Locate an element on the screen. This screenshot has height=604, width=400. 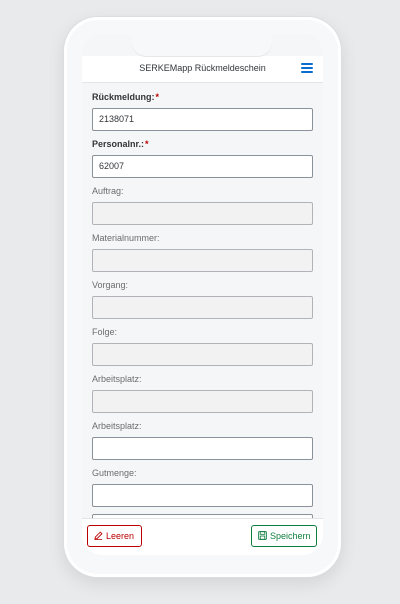
field-personalnr: Personalnr.:* 62007 is located at coordinates (202, 158).